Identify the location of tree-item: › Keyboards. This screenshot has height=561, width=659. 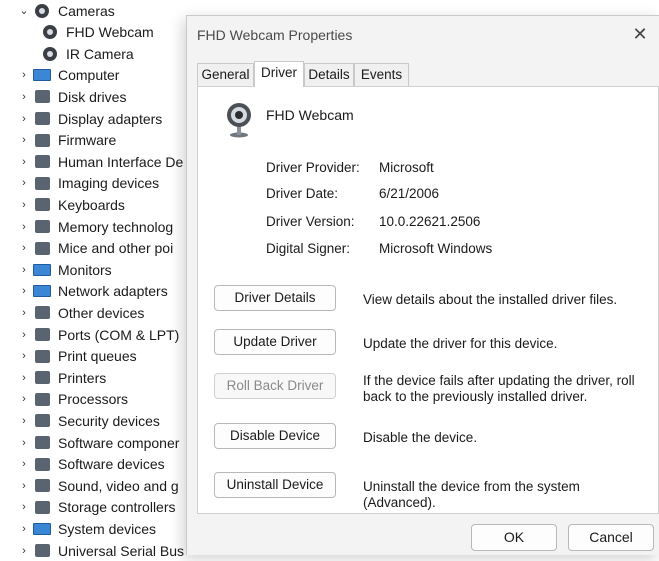
(70, 204).